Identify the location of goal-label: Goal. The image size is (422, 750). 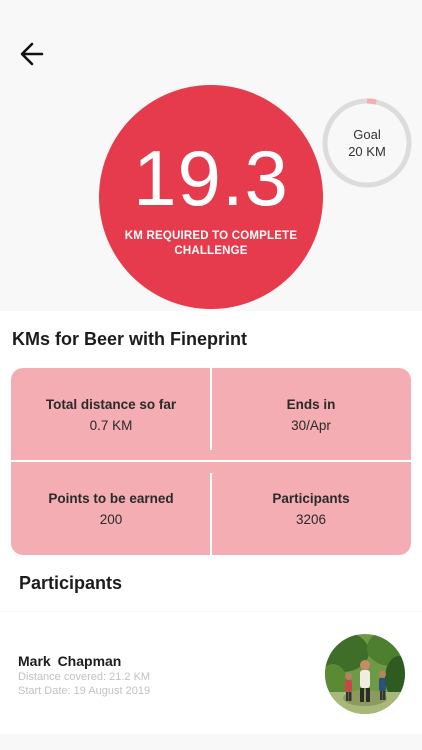
(367, 134).